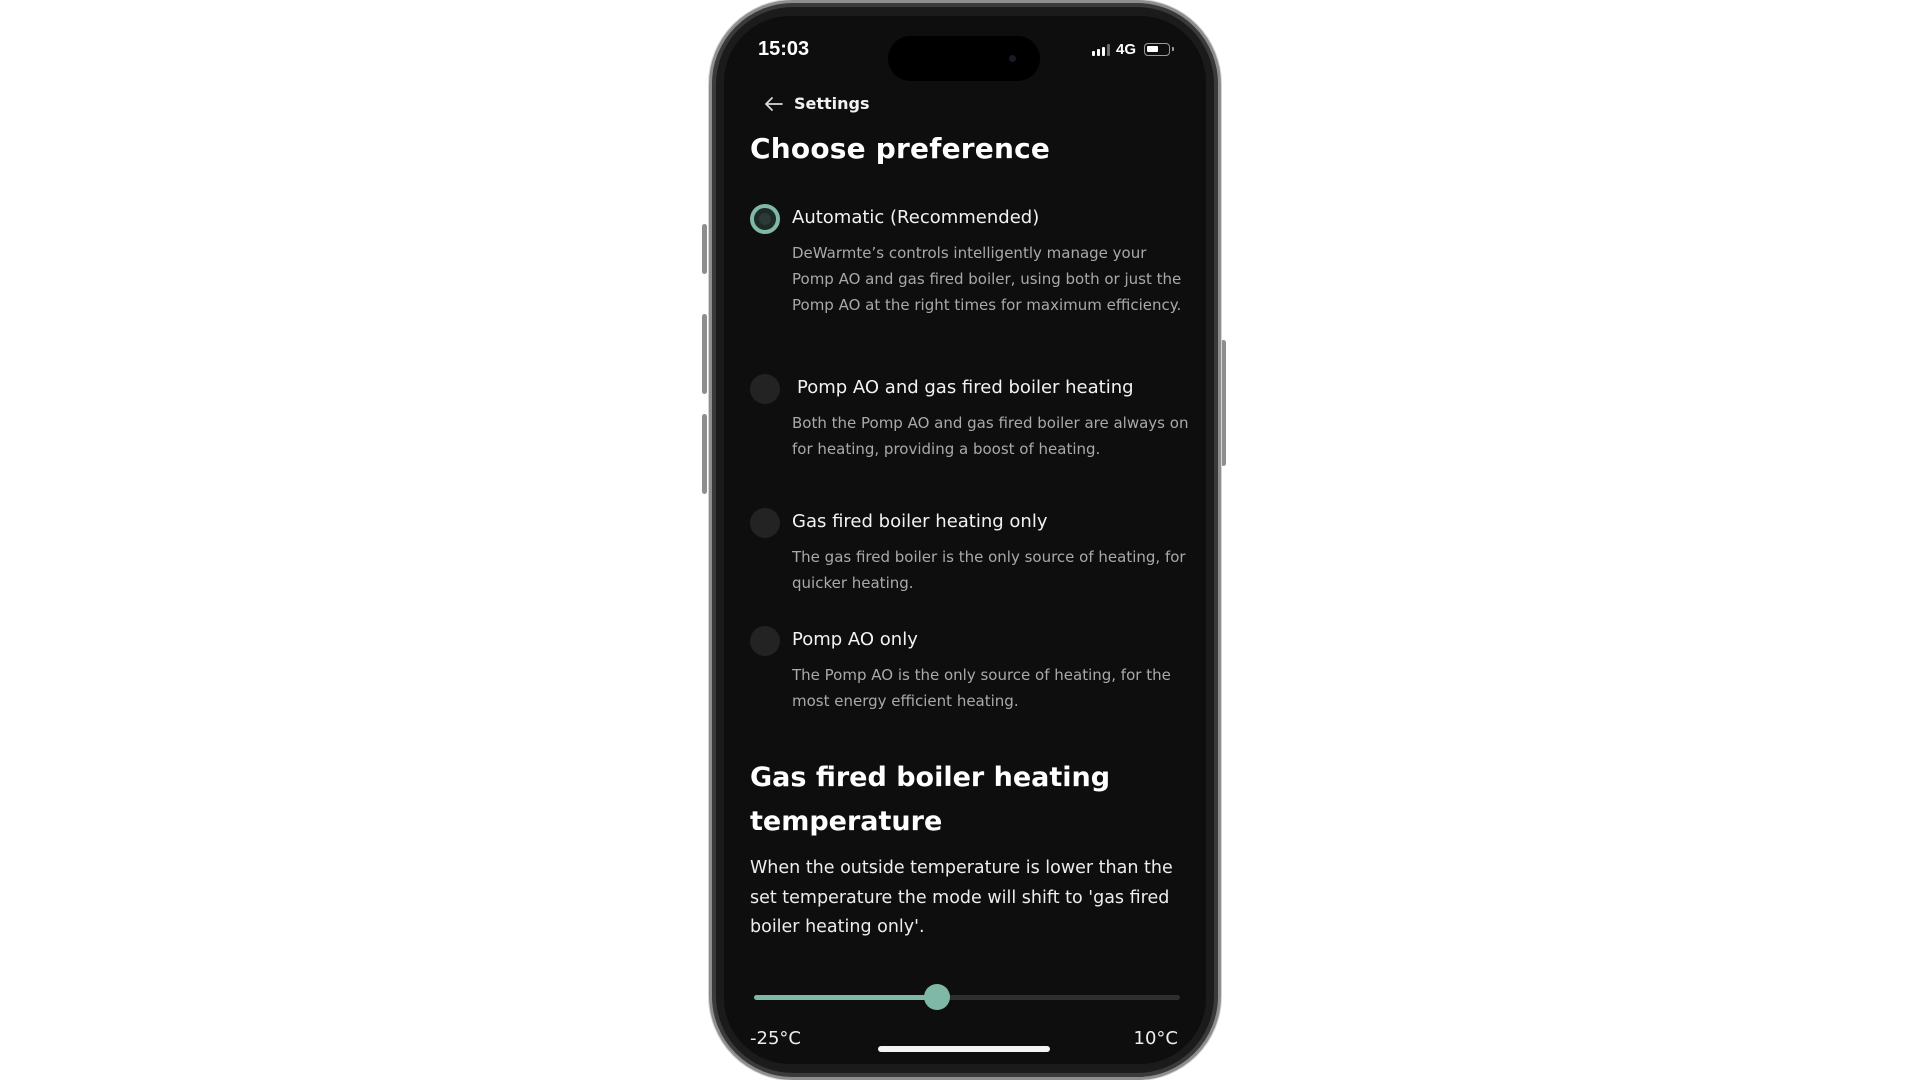 This screenshot has height=1080, width=1920. What do you see at coordinates (900, 148) in the screenshot?
I see `page-title: Choose preference` at bounding box center [900, 148].